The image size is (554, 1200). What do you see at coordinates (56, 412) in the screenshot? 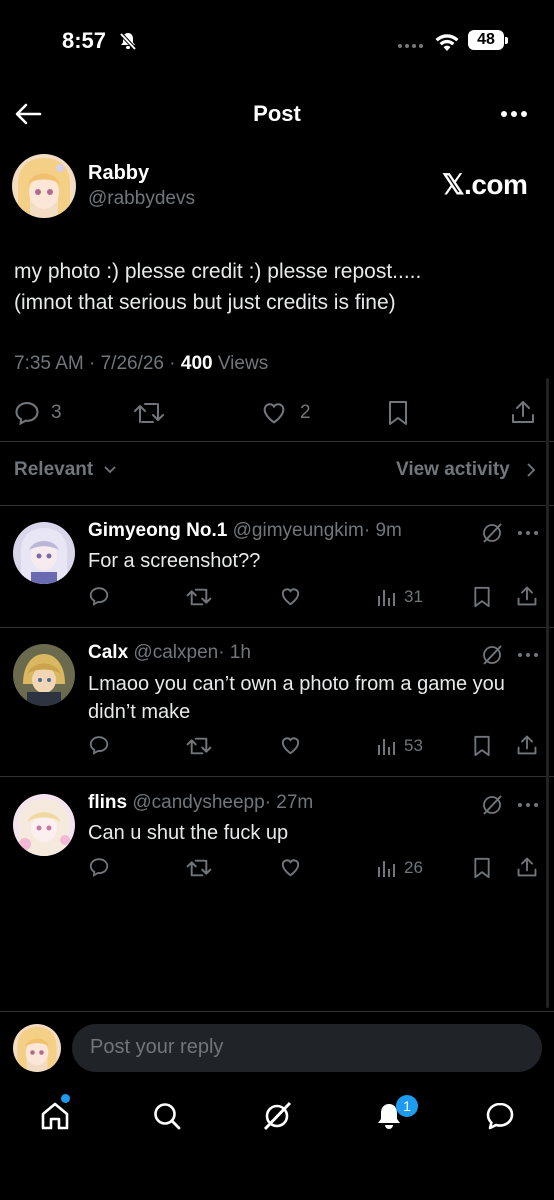
I see `reply-count: 3` at bounding box center [56, 412].